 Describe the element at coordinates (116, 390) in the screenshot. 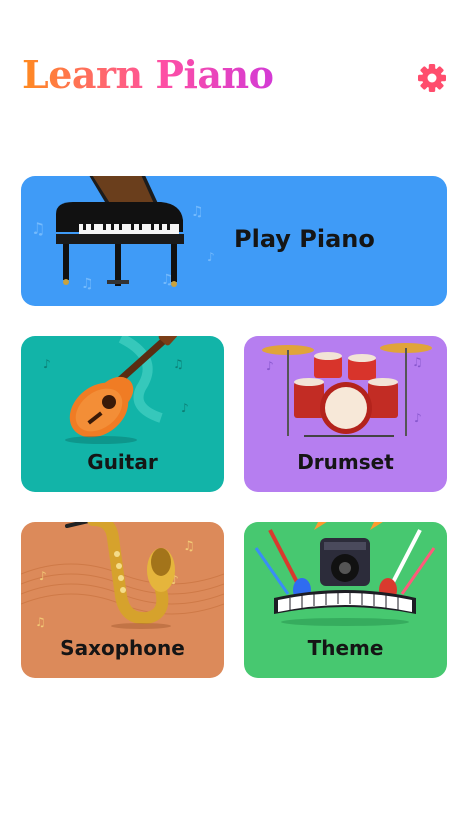

I see `guitar-icon: ♪ ♫ ♪` at that location.